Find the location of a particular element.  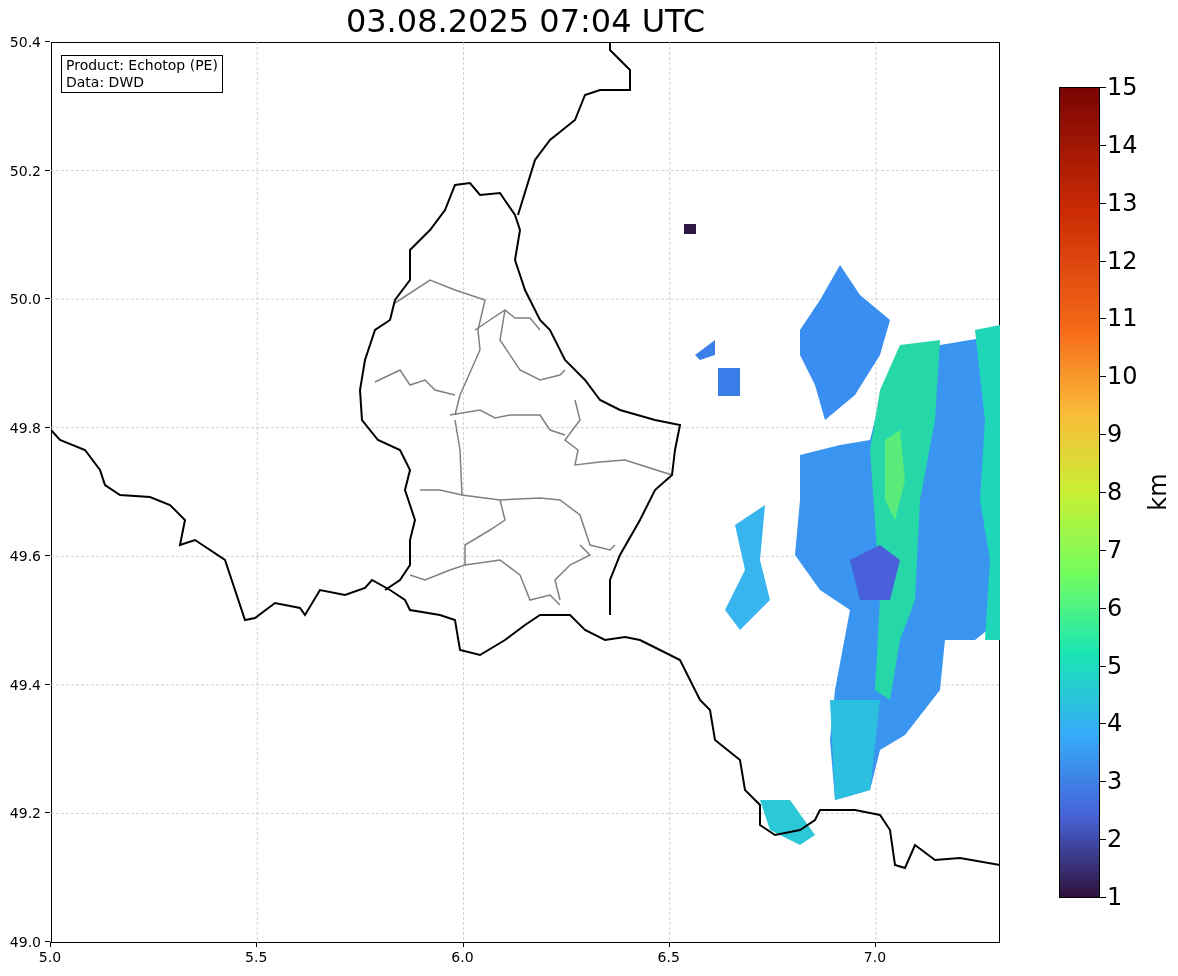

colorbar-tick-label: 13 is located at coordinates (1122, 202).